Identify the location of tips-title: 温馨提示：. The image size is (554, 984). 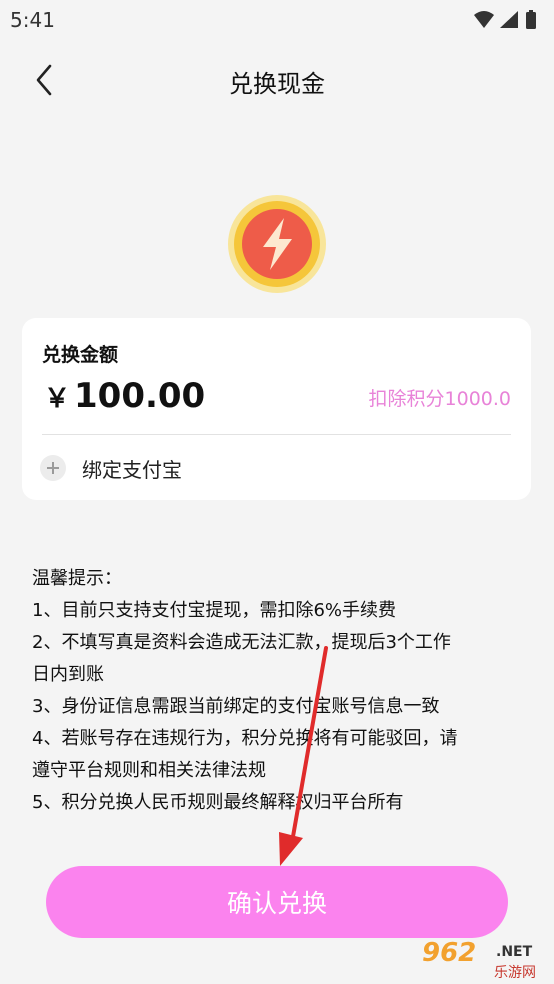
(77, 578).